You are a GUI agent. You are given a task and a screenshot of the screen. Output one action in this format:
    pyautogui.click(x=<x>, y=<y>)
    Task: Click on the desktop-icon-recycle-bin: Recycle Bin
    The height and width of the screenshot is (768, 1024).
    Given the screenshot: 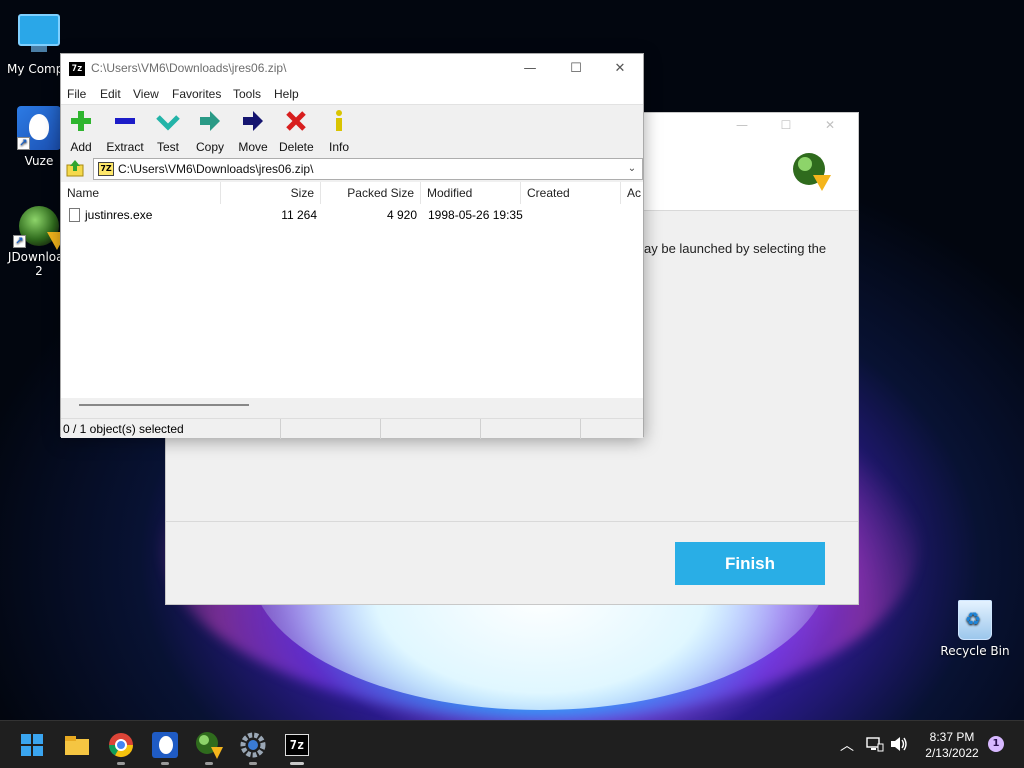 What is the action you would take?
    pyautogui.click(x=975, y=627)
    